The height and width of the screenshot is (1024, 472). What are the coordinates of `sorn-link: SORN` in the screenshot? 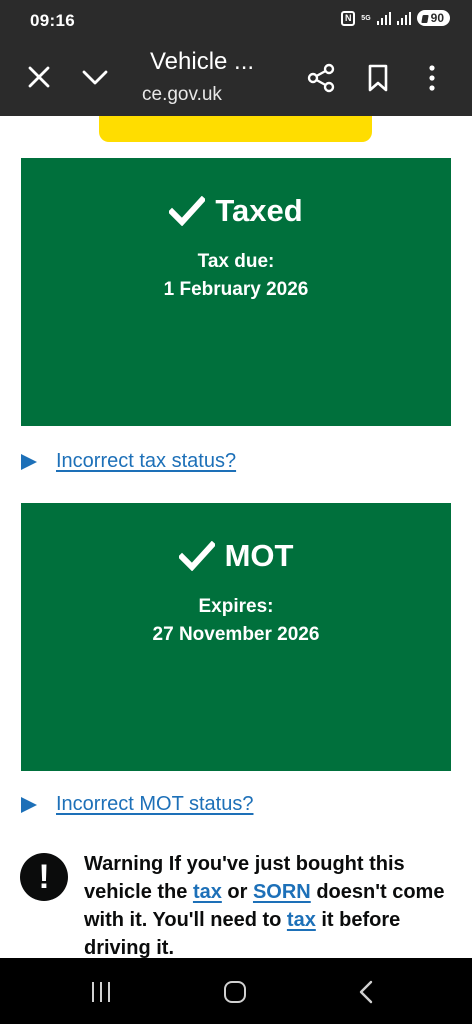 It's located at (282, 892).